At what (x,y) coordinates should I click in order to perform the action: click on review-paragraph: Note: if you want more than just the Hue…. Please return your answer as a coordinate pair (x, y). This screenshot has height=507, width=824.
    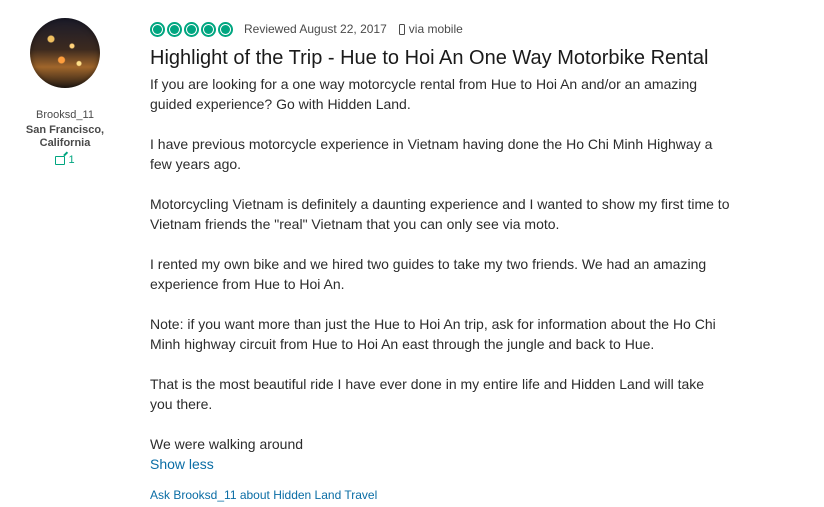
    Looking at the image, I should click on (433, 334).